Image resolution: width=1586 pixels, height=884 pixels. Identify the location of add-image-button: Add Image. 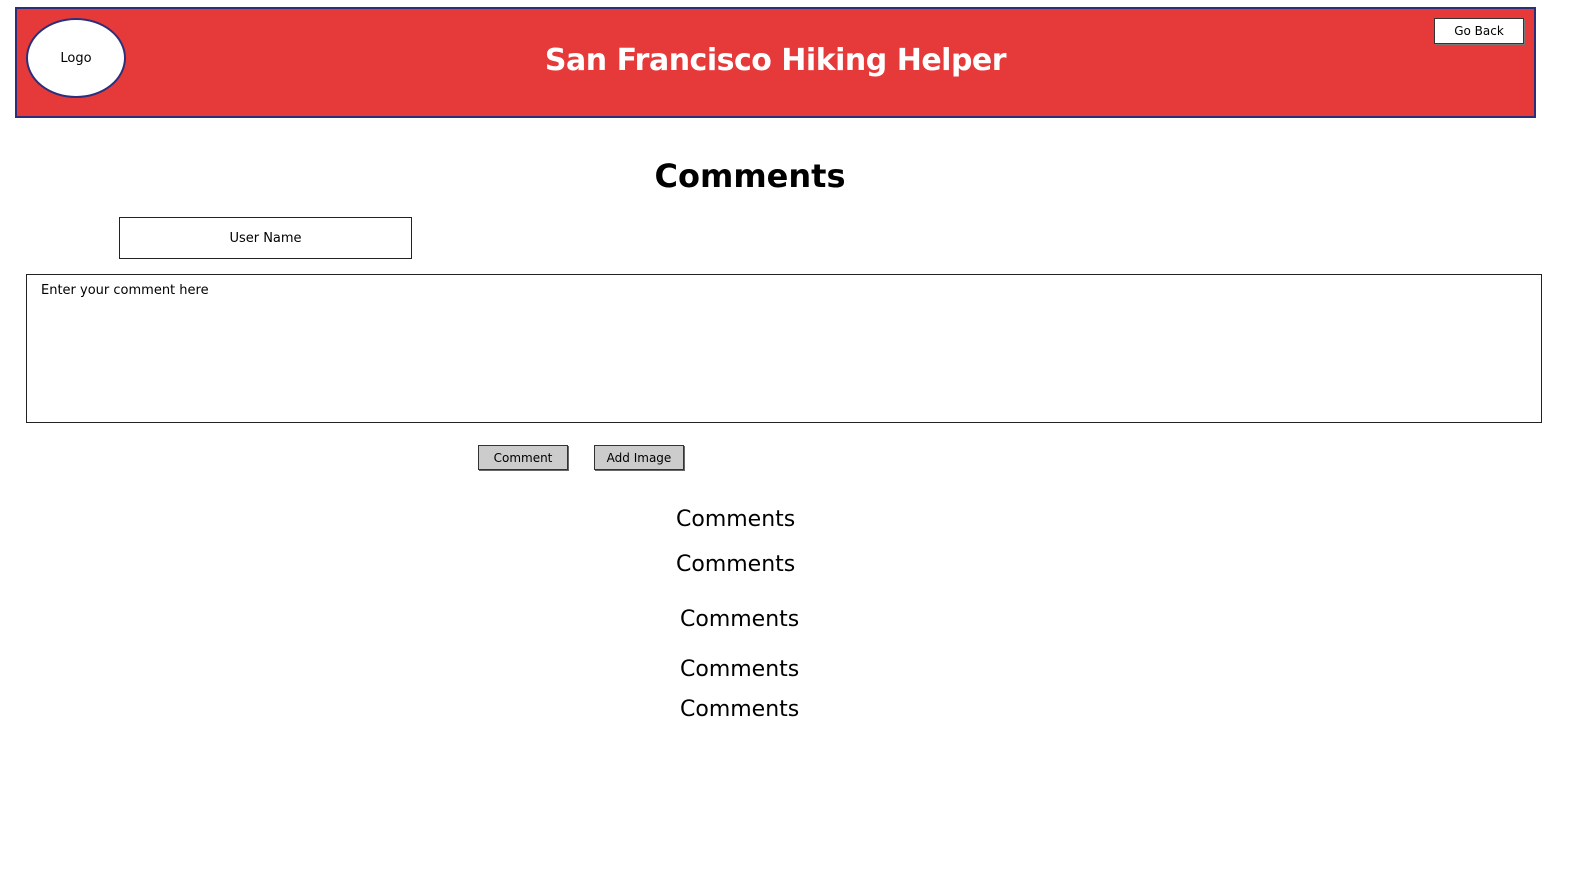
(639, 457).